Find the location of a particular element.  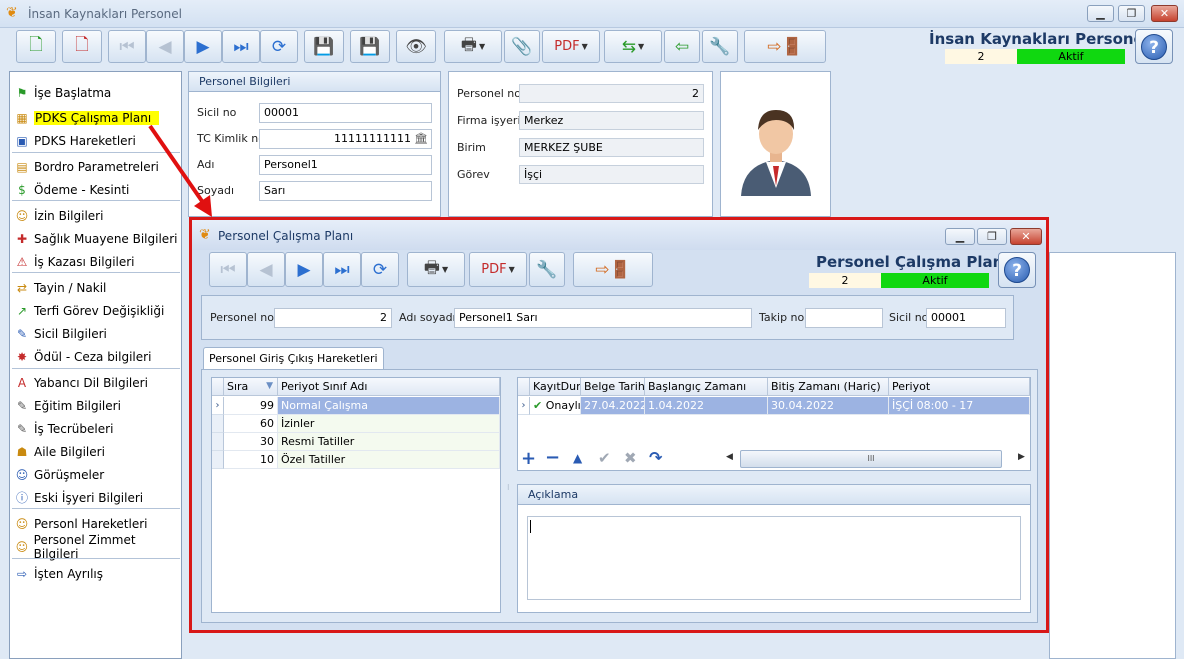

sidebar-item-21: ⇨ İşten Ayrılış is located at coordinates (95, 573).